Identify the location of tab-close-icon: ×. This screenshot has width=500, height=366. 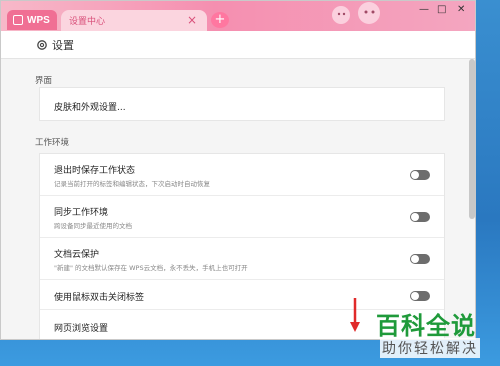
(192, 20).